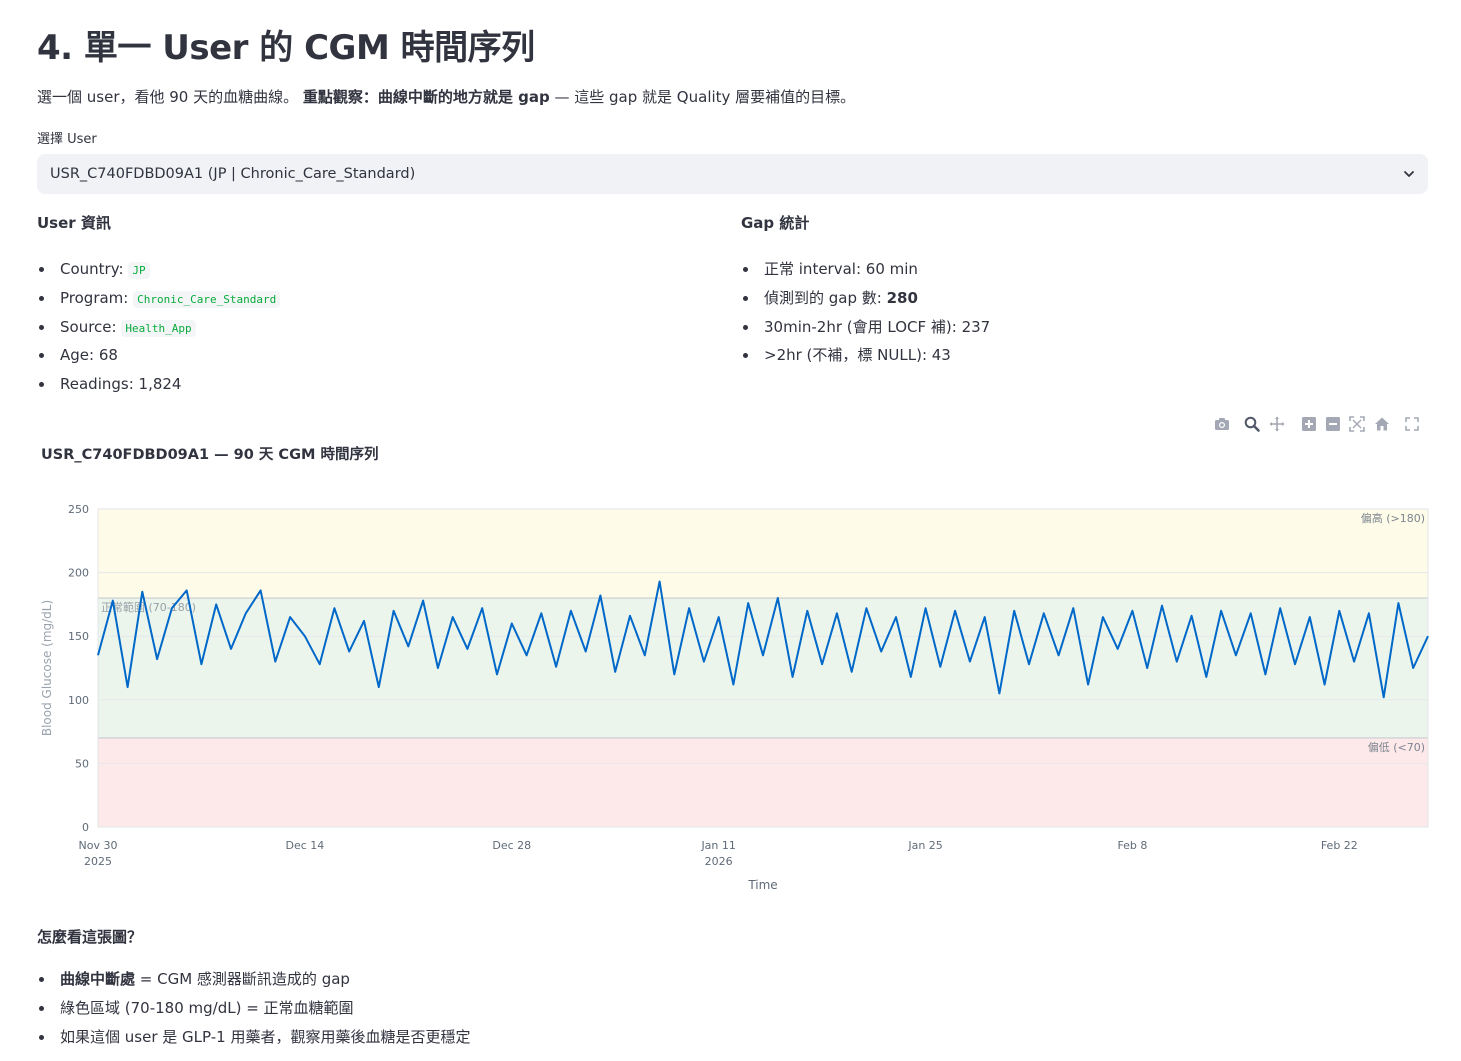 This screenshot has height=1061, width=1461. What do you see at coordinates (1222, 424) in the screenshot?
I see `camera-icon` at bounding box center [1222, 424].